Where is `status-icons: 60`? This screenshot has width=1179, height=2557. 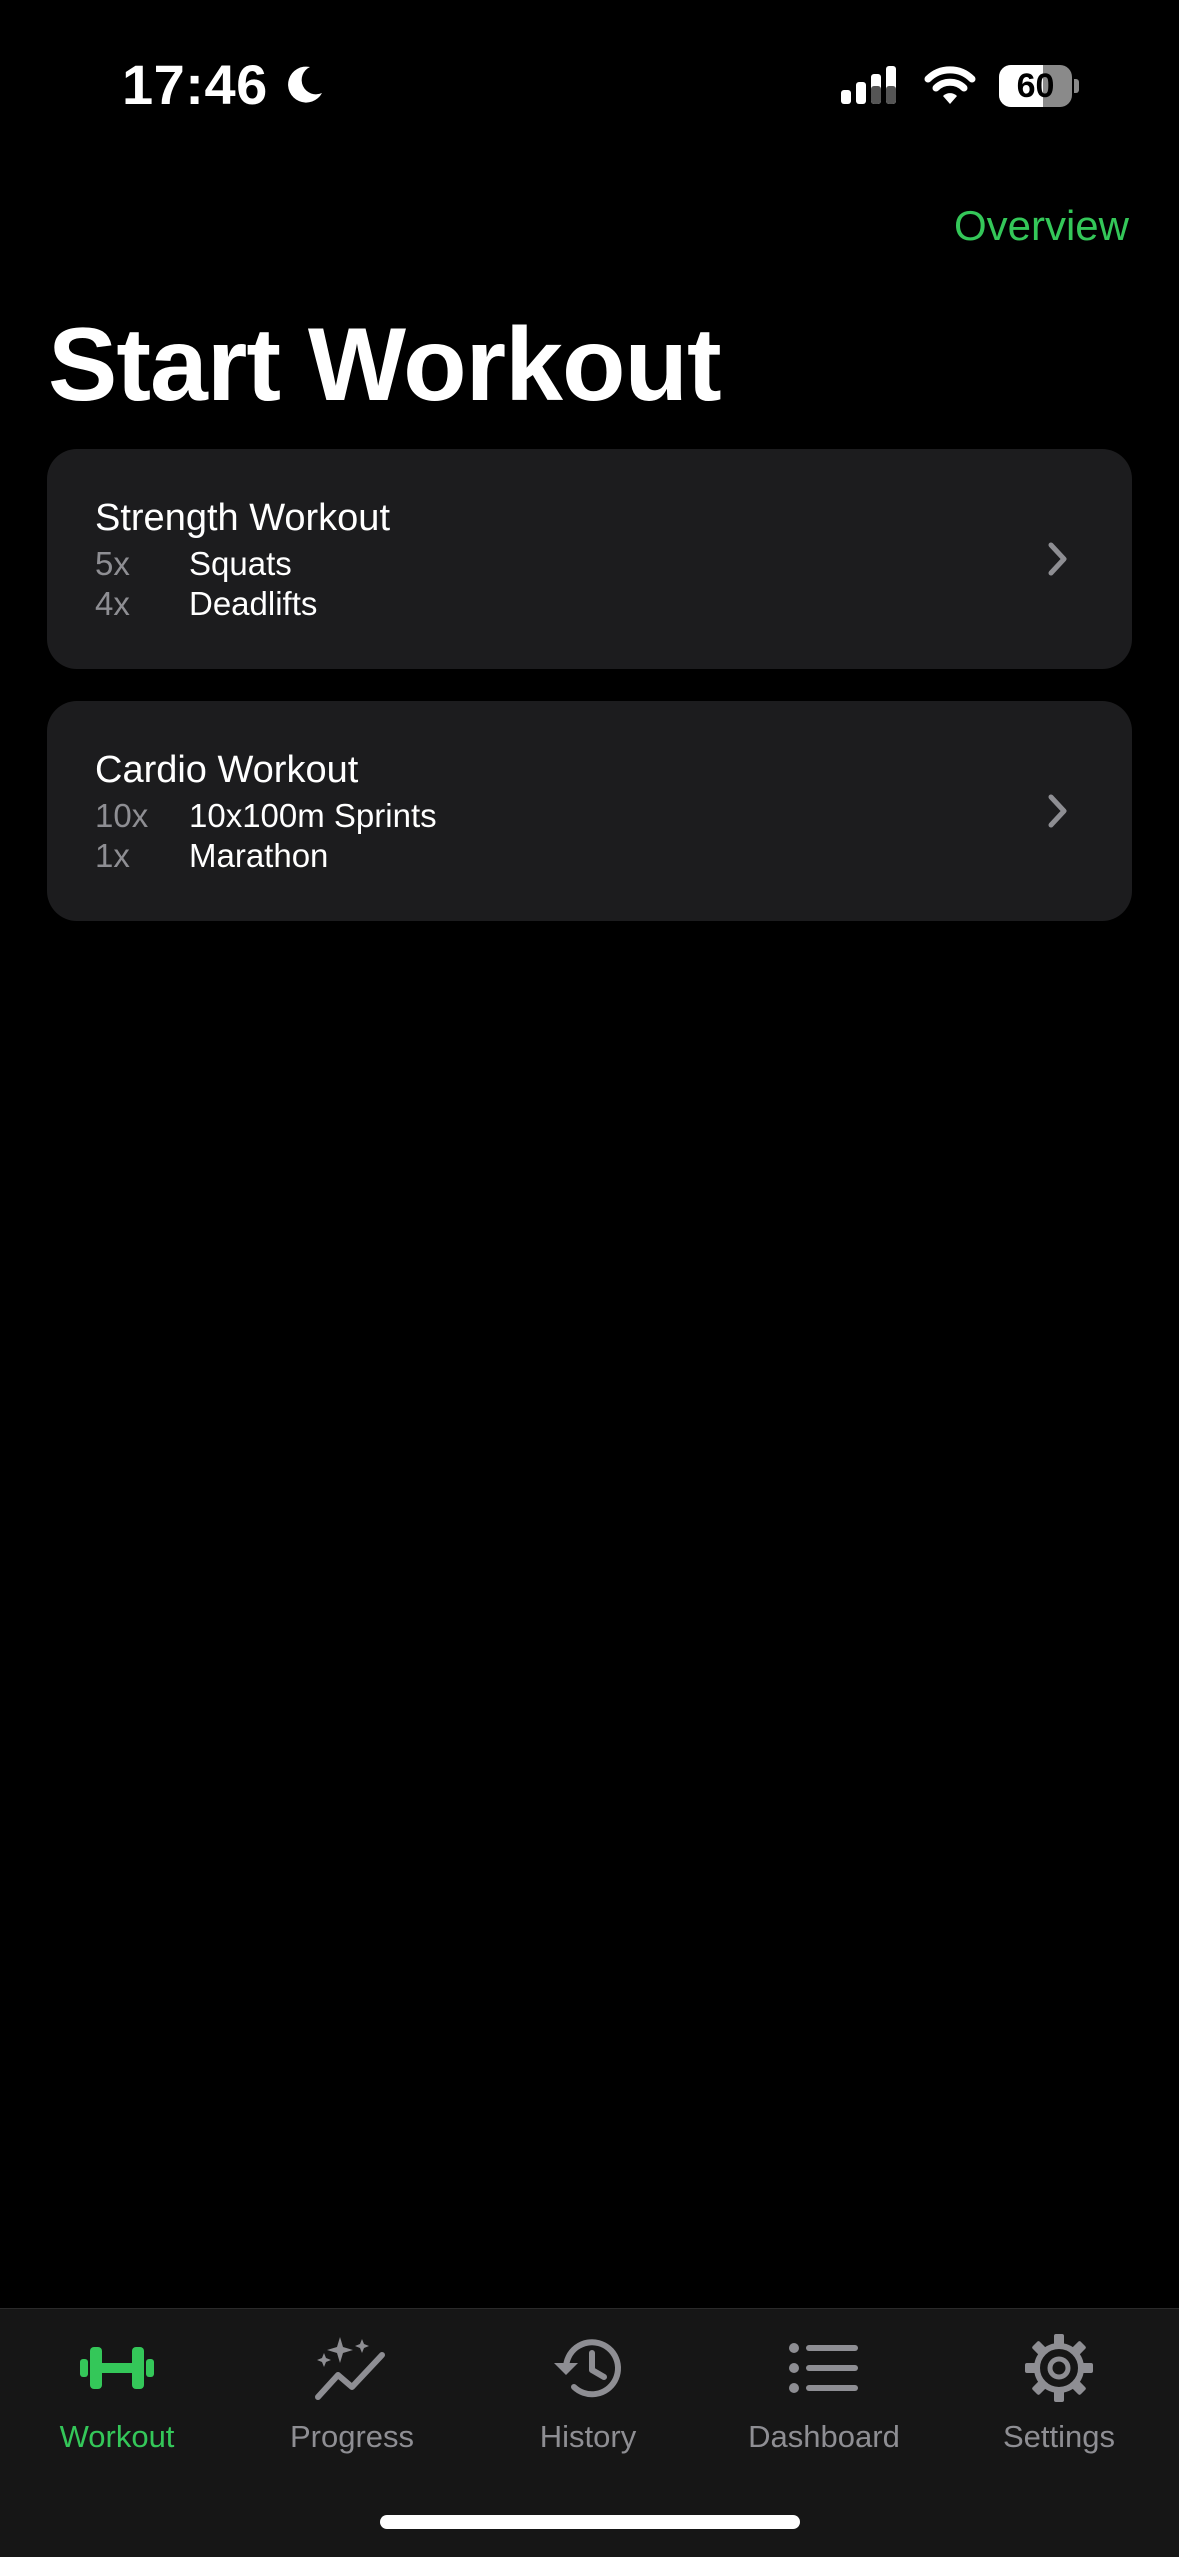
status-icons: 60 is located at coordinates (959, 86).